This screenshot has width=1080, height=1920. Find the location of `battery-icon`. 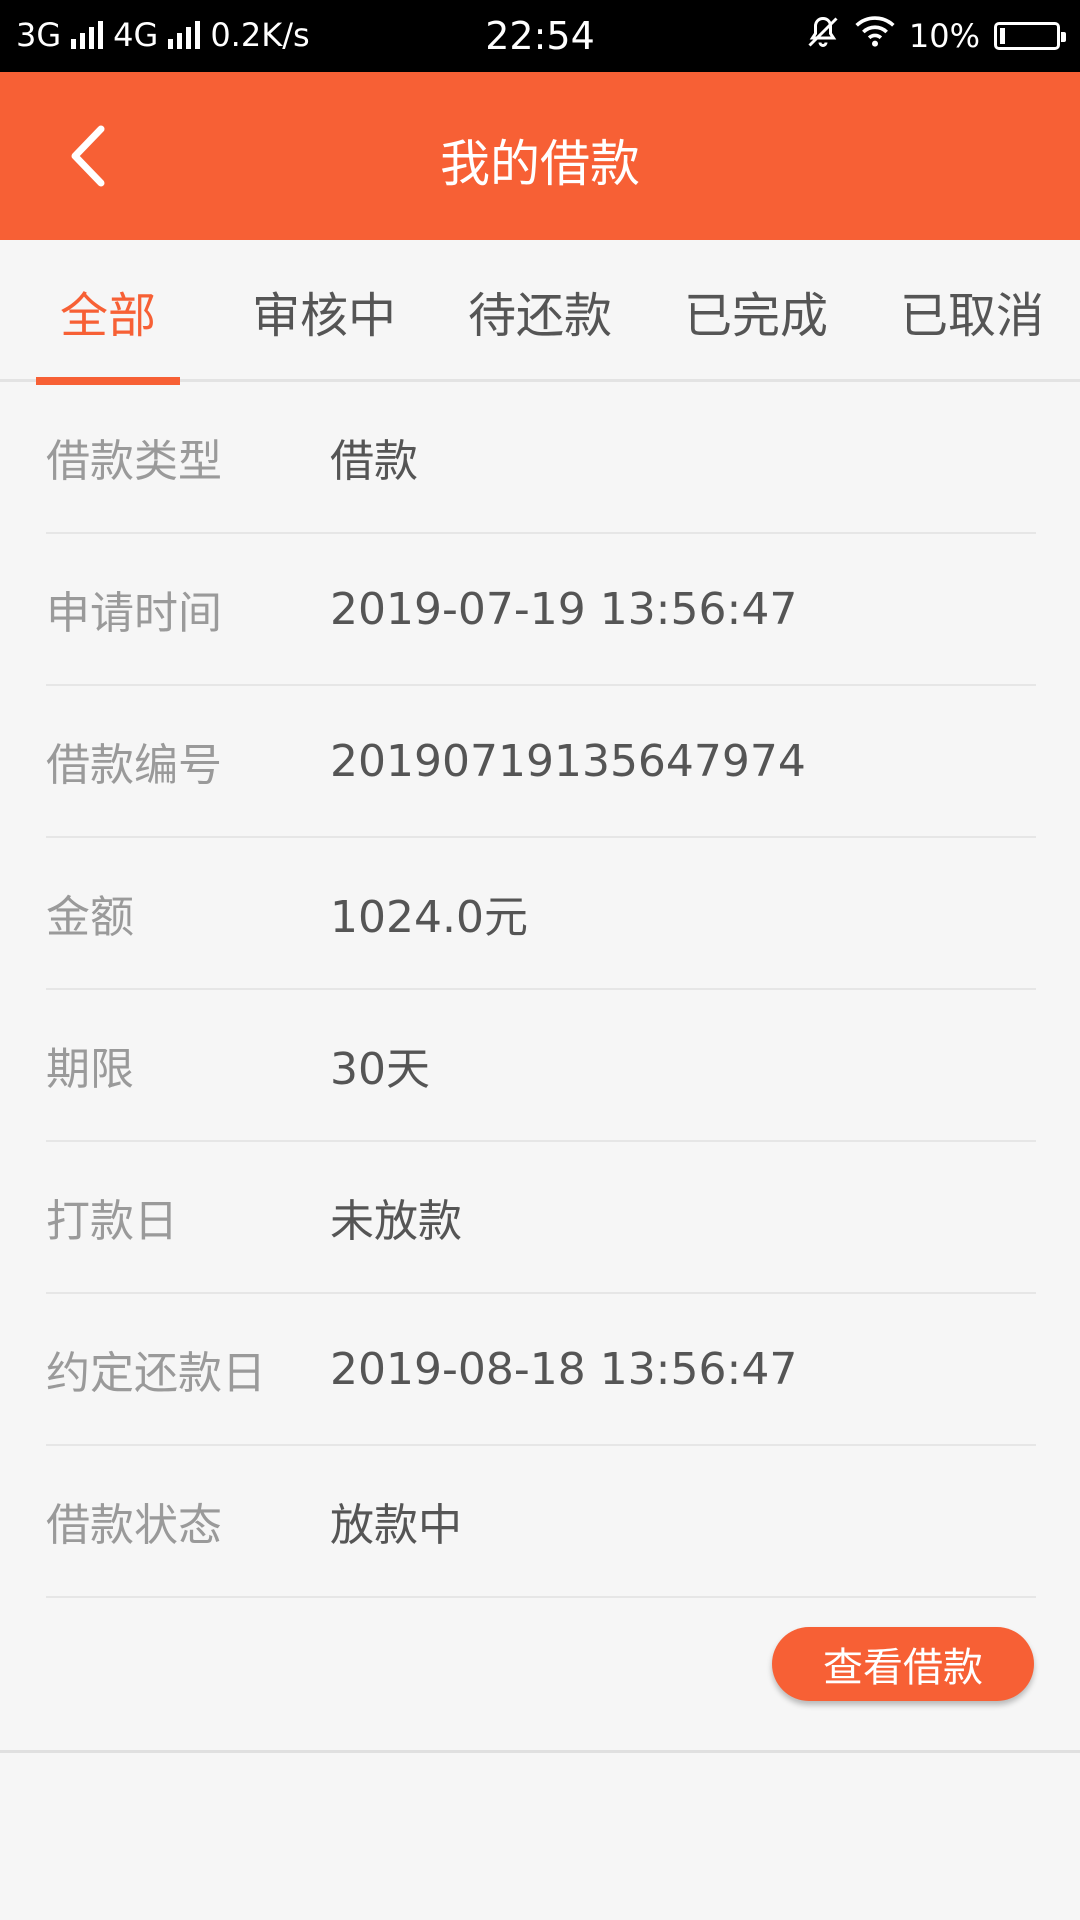

battery-icon is located at coordinates (1030, 36).